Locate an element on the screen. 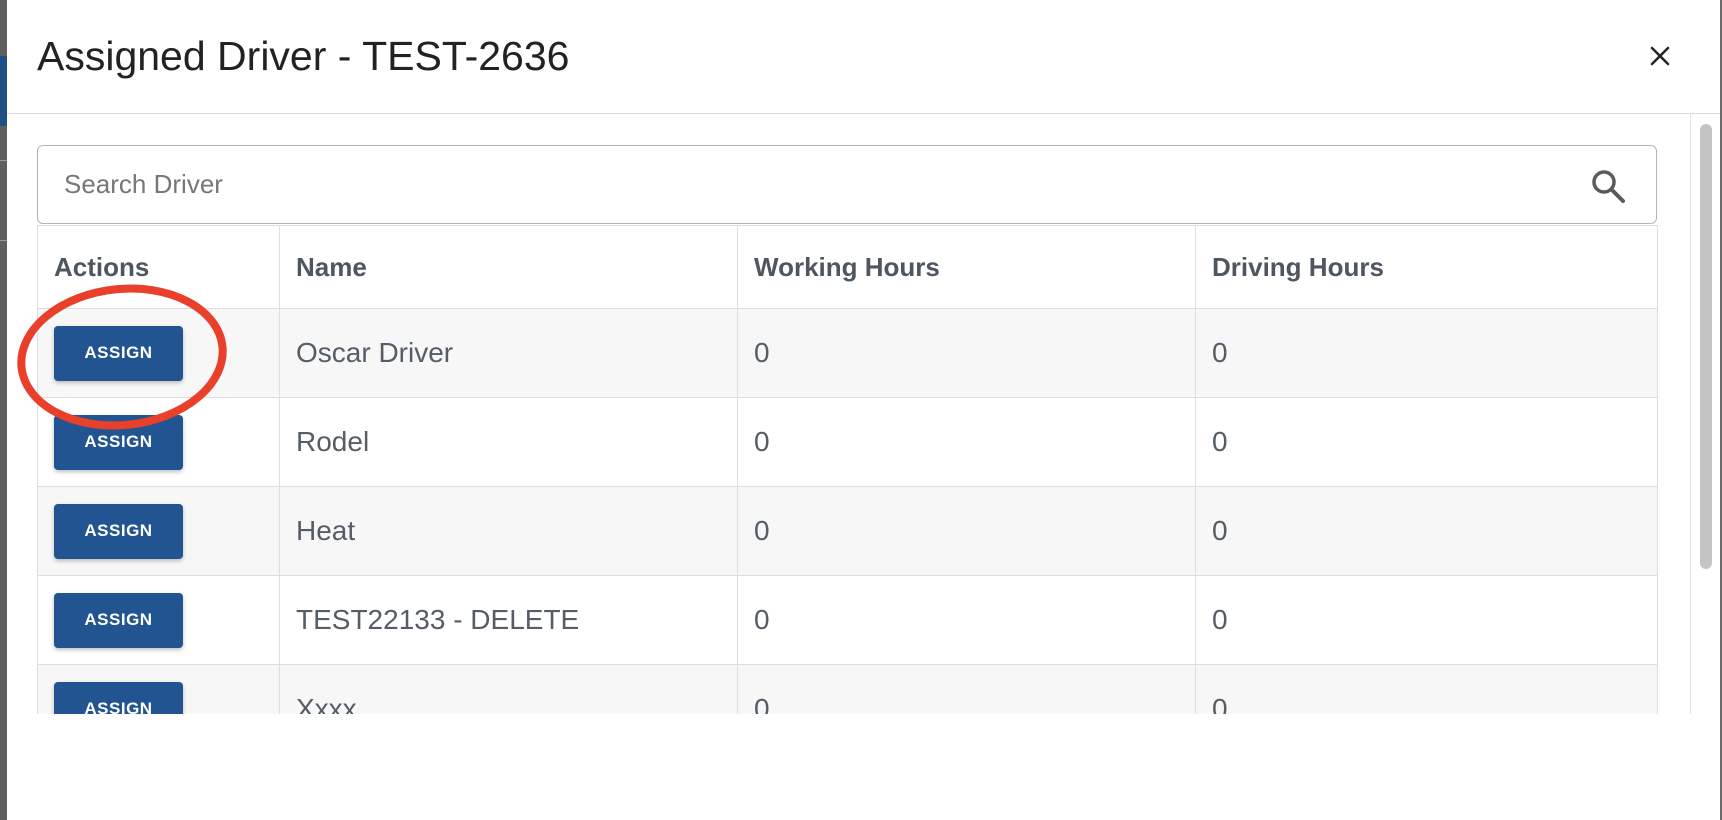 This screenshot has width=1722, height=820. search-input is located at coordinates (798, 184).